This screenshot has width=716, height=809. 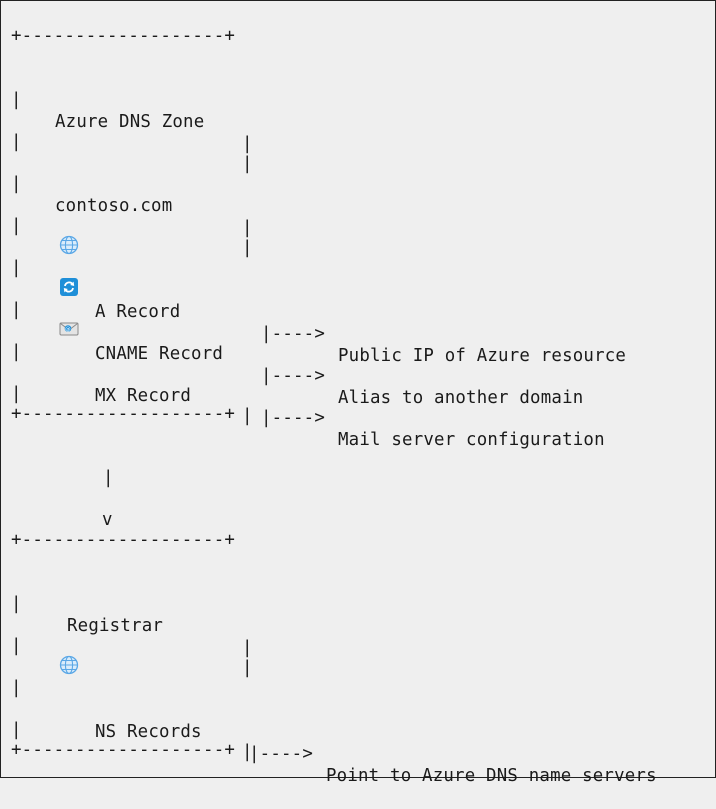 I want to click on record-target: Alias to another domain, so click(x=461, y=398).